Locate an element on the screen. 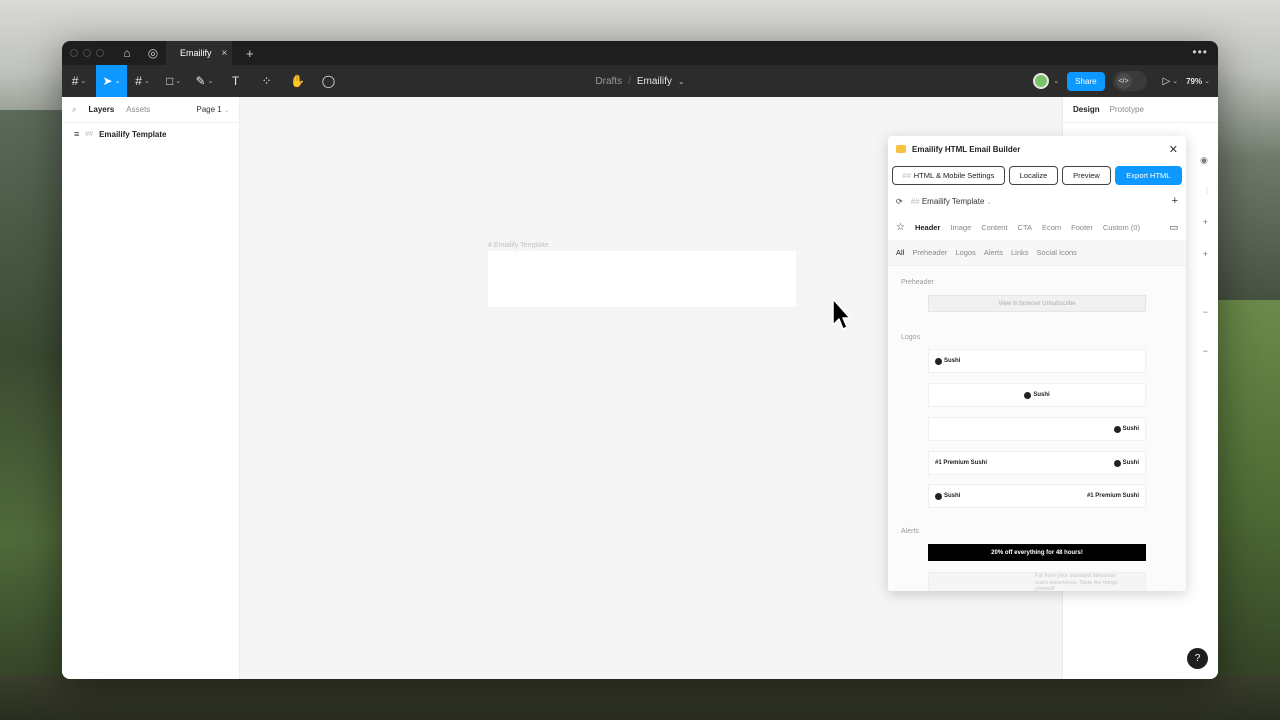  subtab-all: All is located at coordinates (900, 252).